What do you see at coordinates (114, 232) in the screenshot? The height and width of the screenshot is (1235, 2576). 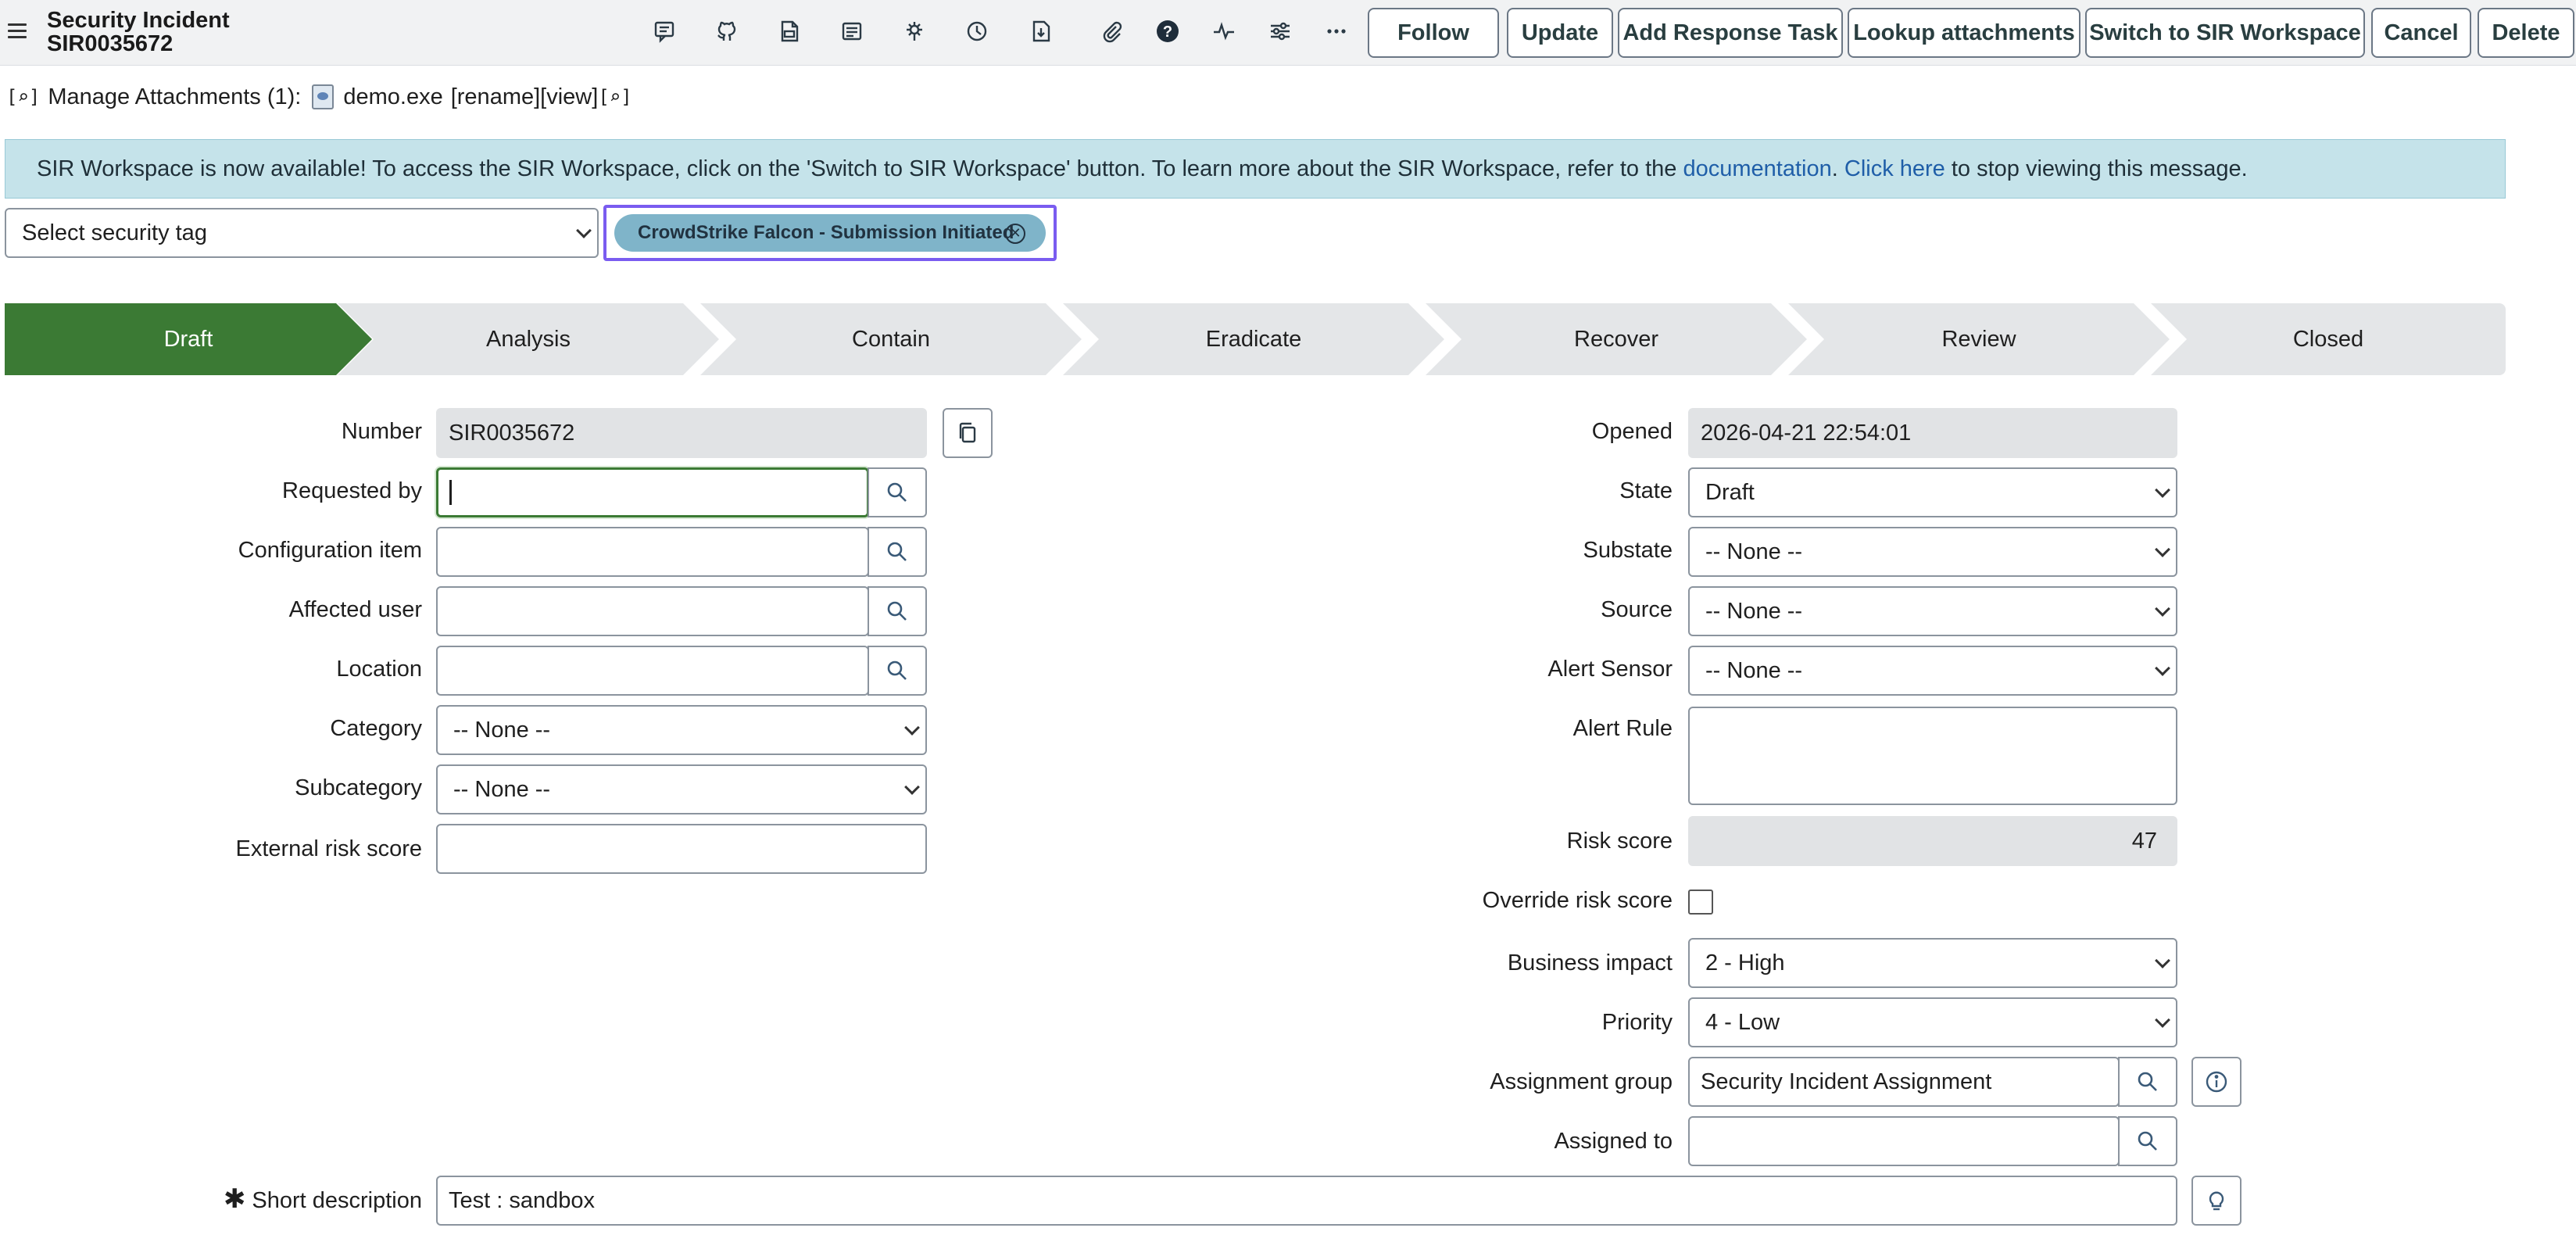 I see `security-tag-placeholder: Select security tag` at bounding box center [114, 232].